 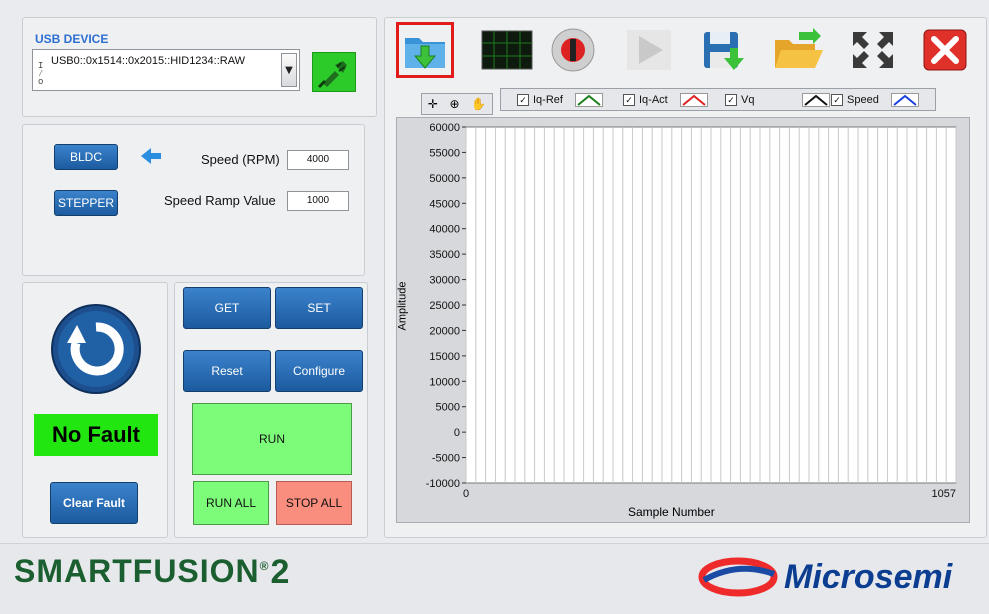 I want to click on ramp-input: 1000, so click(x=318, y=201).